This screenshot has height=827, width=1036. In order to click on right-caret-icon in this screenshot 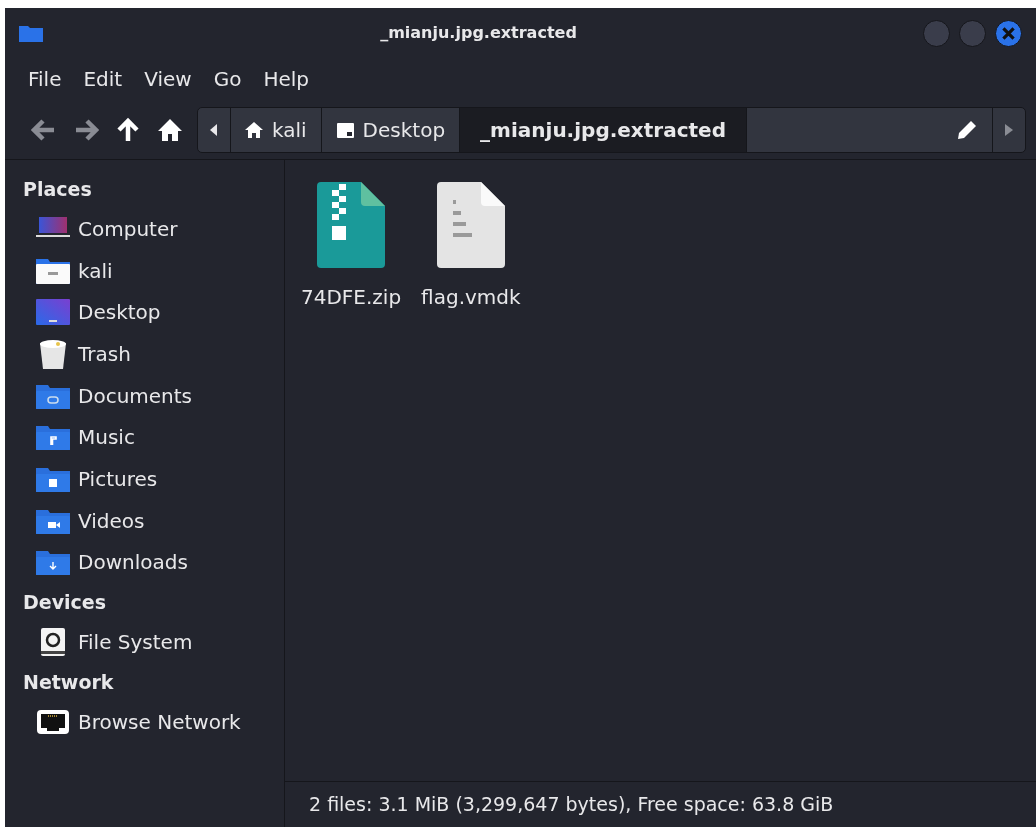, I will do `click(1009, 129)`.